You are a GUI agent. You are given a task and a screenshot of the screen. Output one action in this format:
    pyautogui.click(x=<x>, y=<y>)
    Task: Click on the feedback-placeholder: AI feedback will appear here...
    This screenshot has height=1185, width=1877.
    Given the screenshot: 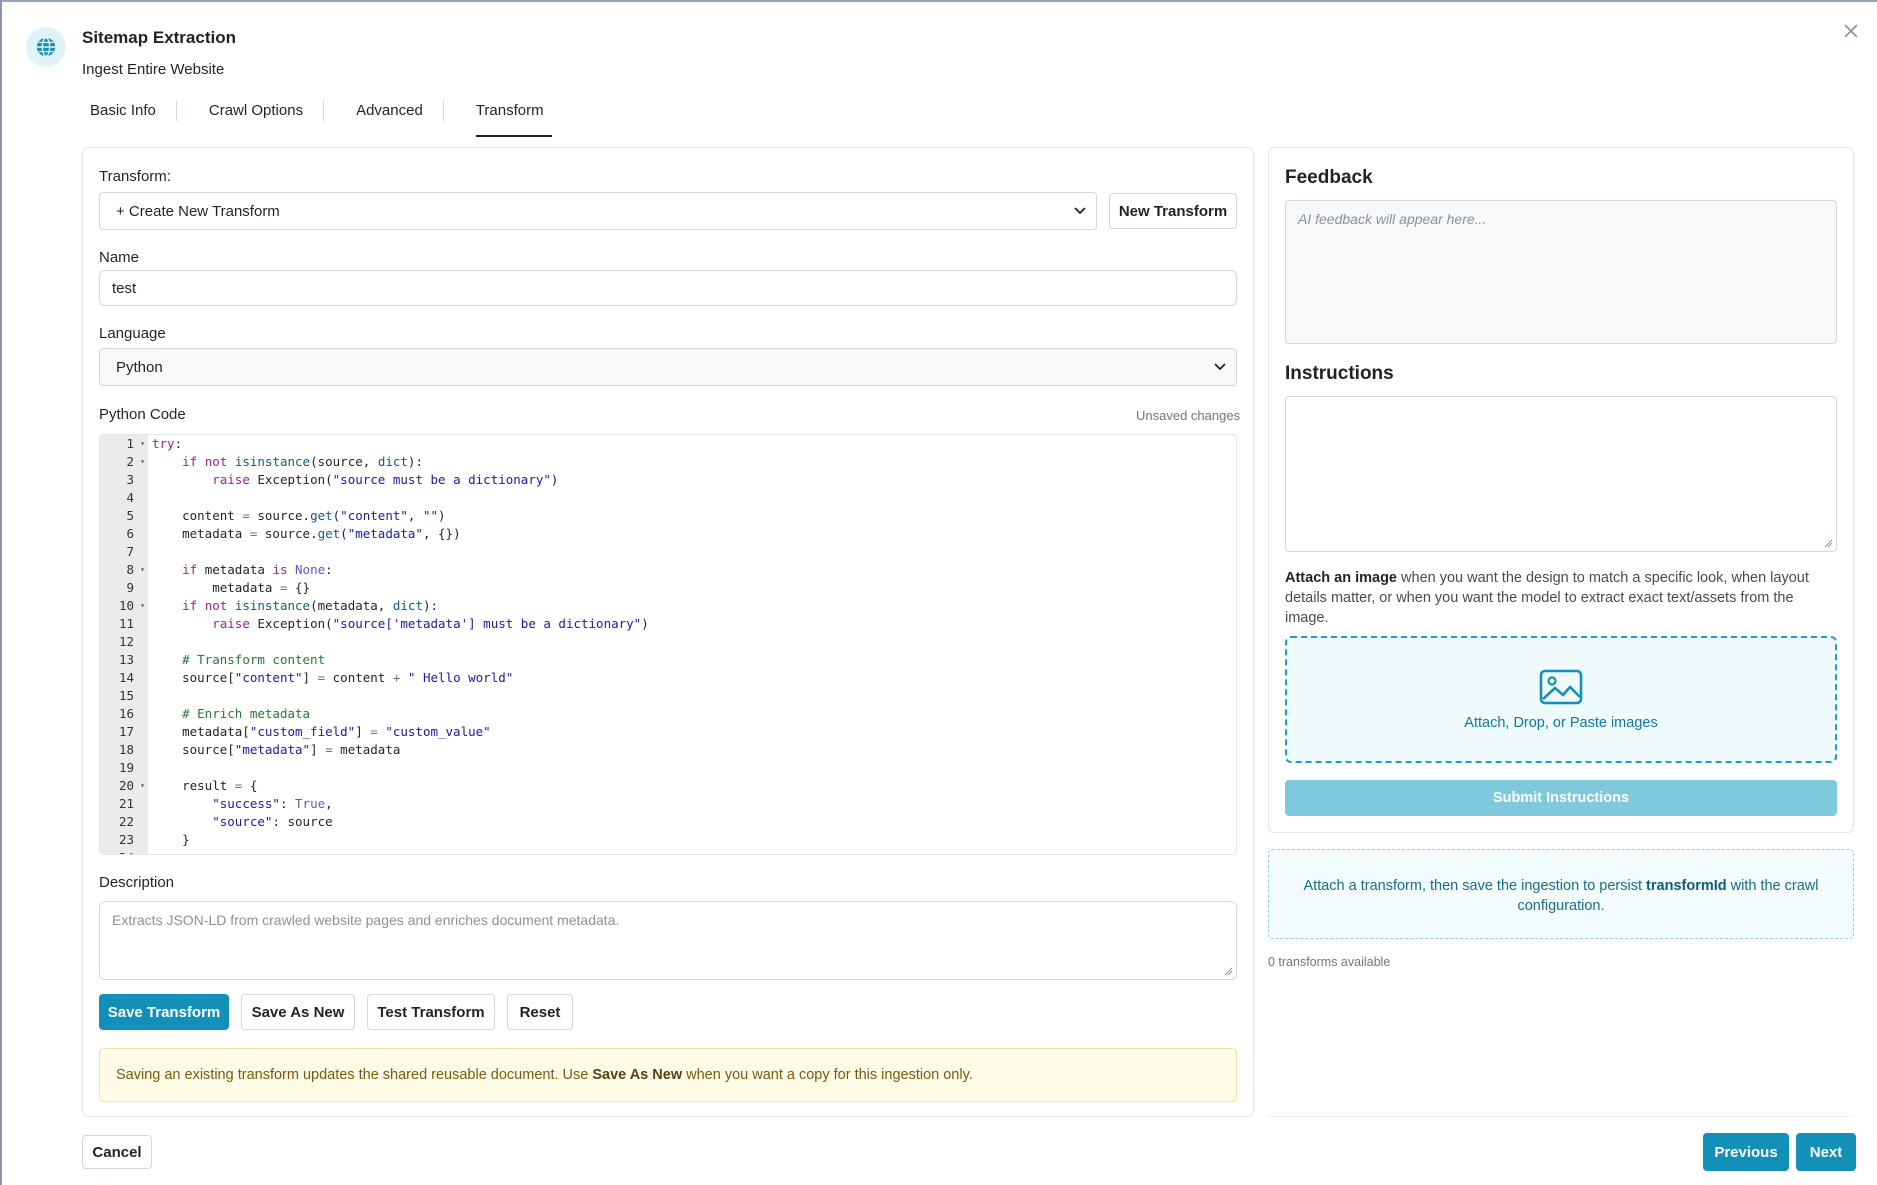 What is the action you would take?
    pyautogui.click(x=1392, y=219)
    